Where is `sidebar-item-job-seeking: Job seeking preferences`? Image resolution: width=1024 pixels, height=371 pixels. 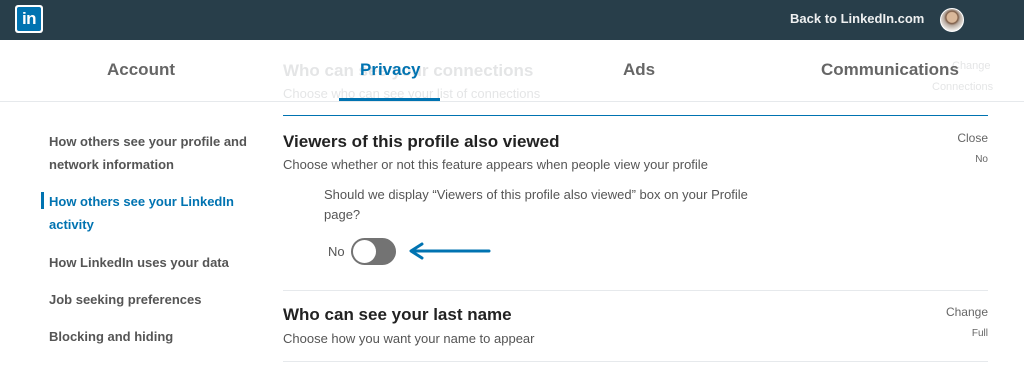 sidebar-item-job-seeking: Job seeking preferences is located at coordinates (156, 299).